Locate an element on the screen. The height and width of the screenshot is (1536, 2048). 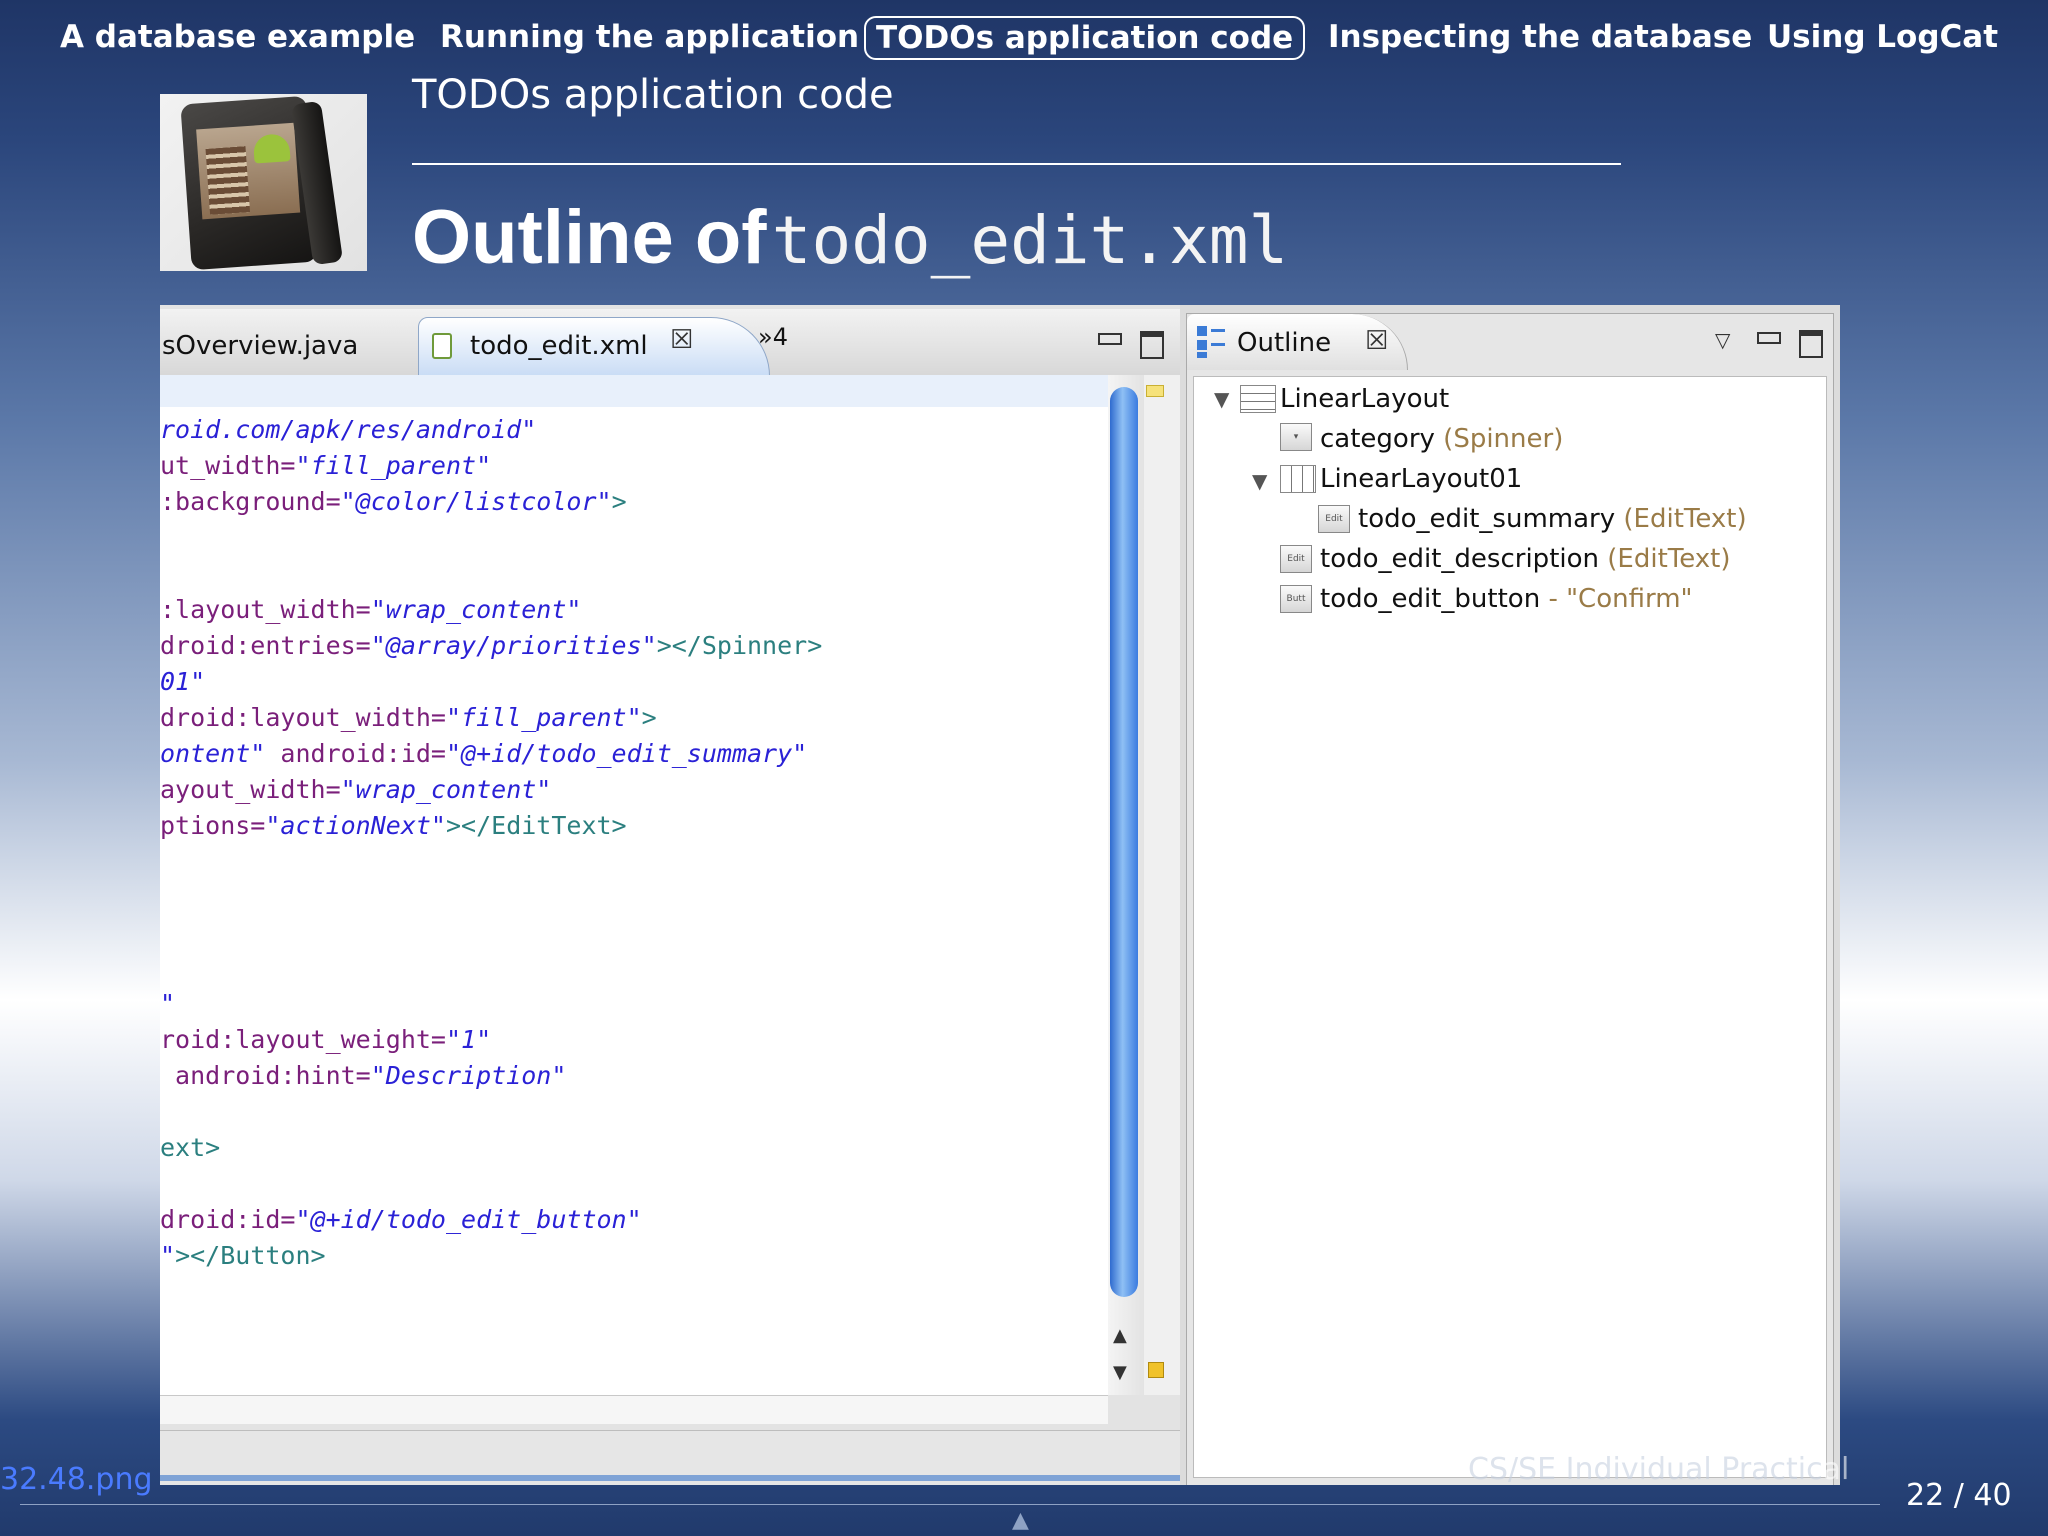
code-line: "></Button> is located at coordinates (243, 1255).